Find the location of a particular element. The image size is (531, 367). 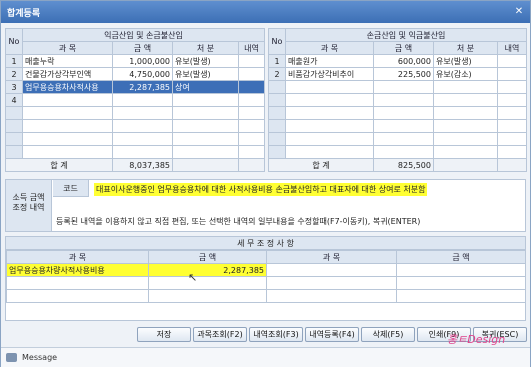

right-table-title: 손금산입 및 익금불산입 is located at coordinates (406, 35).